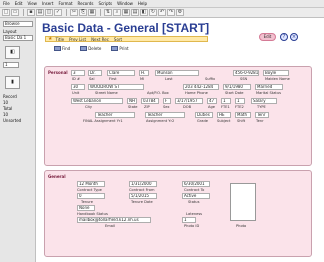  What do you see at coordinates (189, 220) in the screenshot?
I see `photo-id-field: 1` at bounding box center [189, 220].